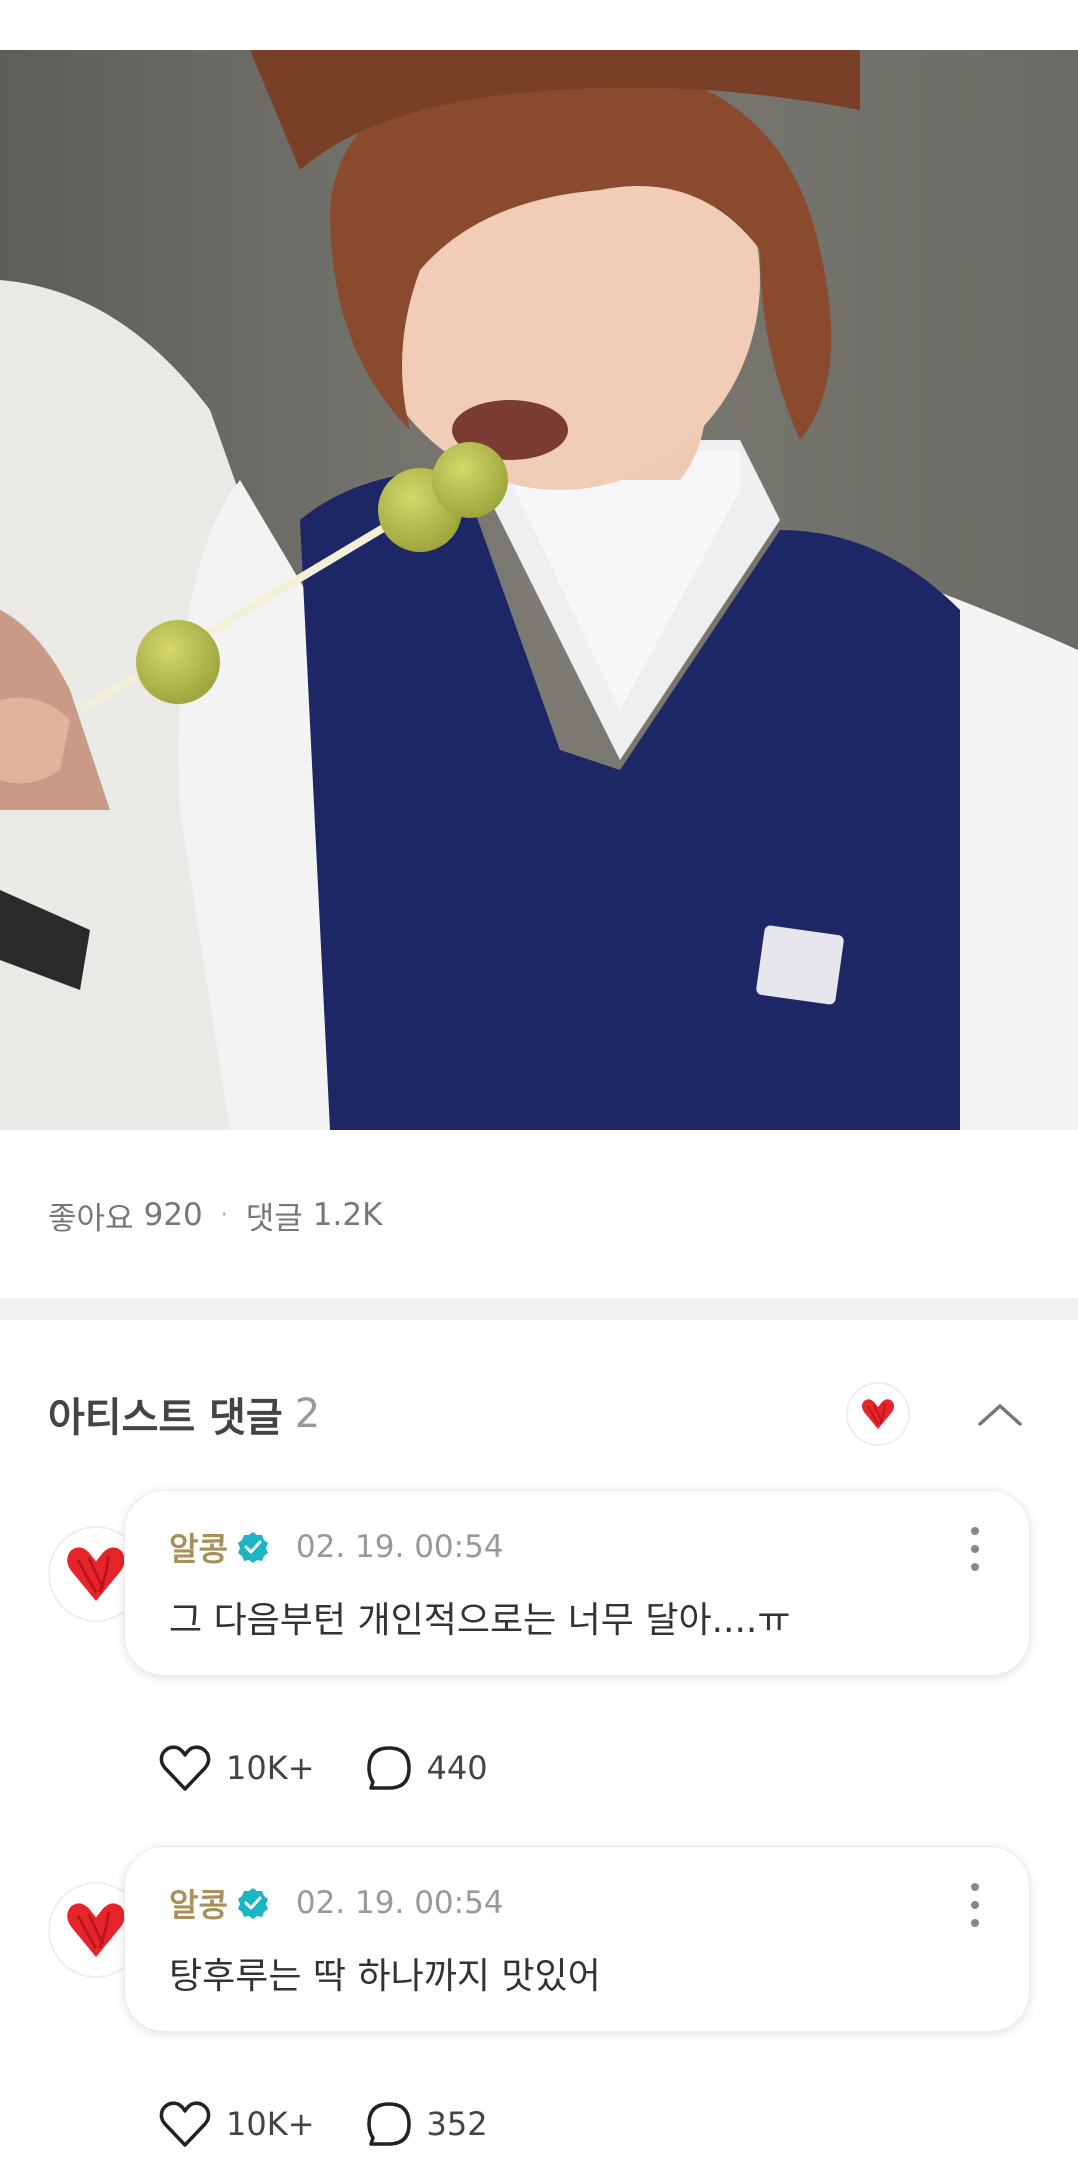 The height and width of the screenshot is (2164, 1078). I want to click on reply-button: 440, so click(426, 1768).